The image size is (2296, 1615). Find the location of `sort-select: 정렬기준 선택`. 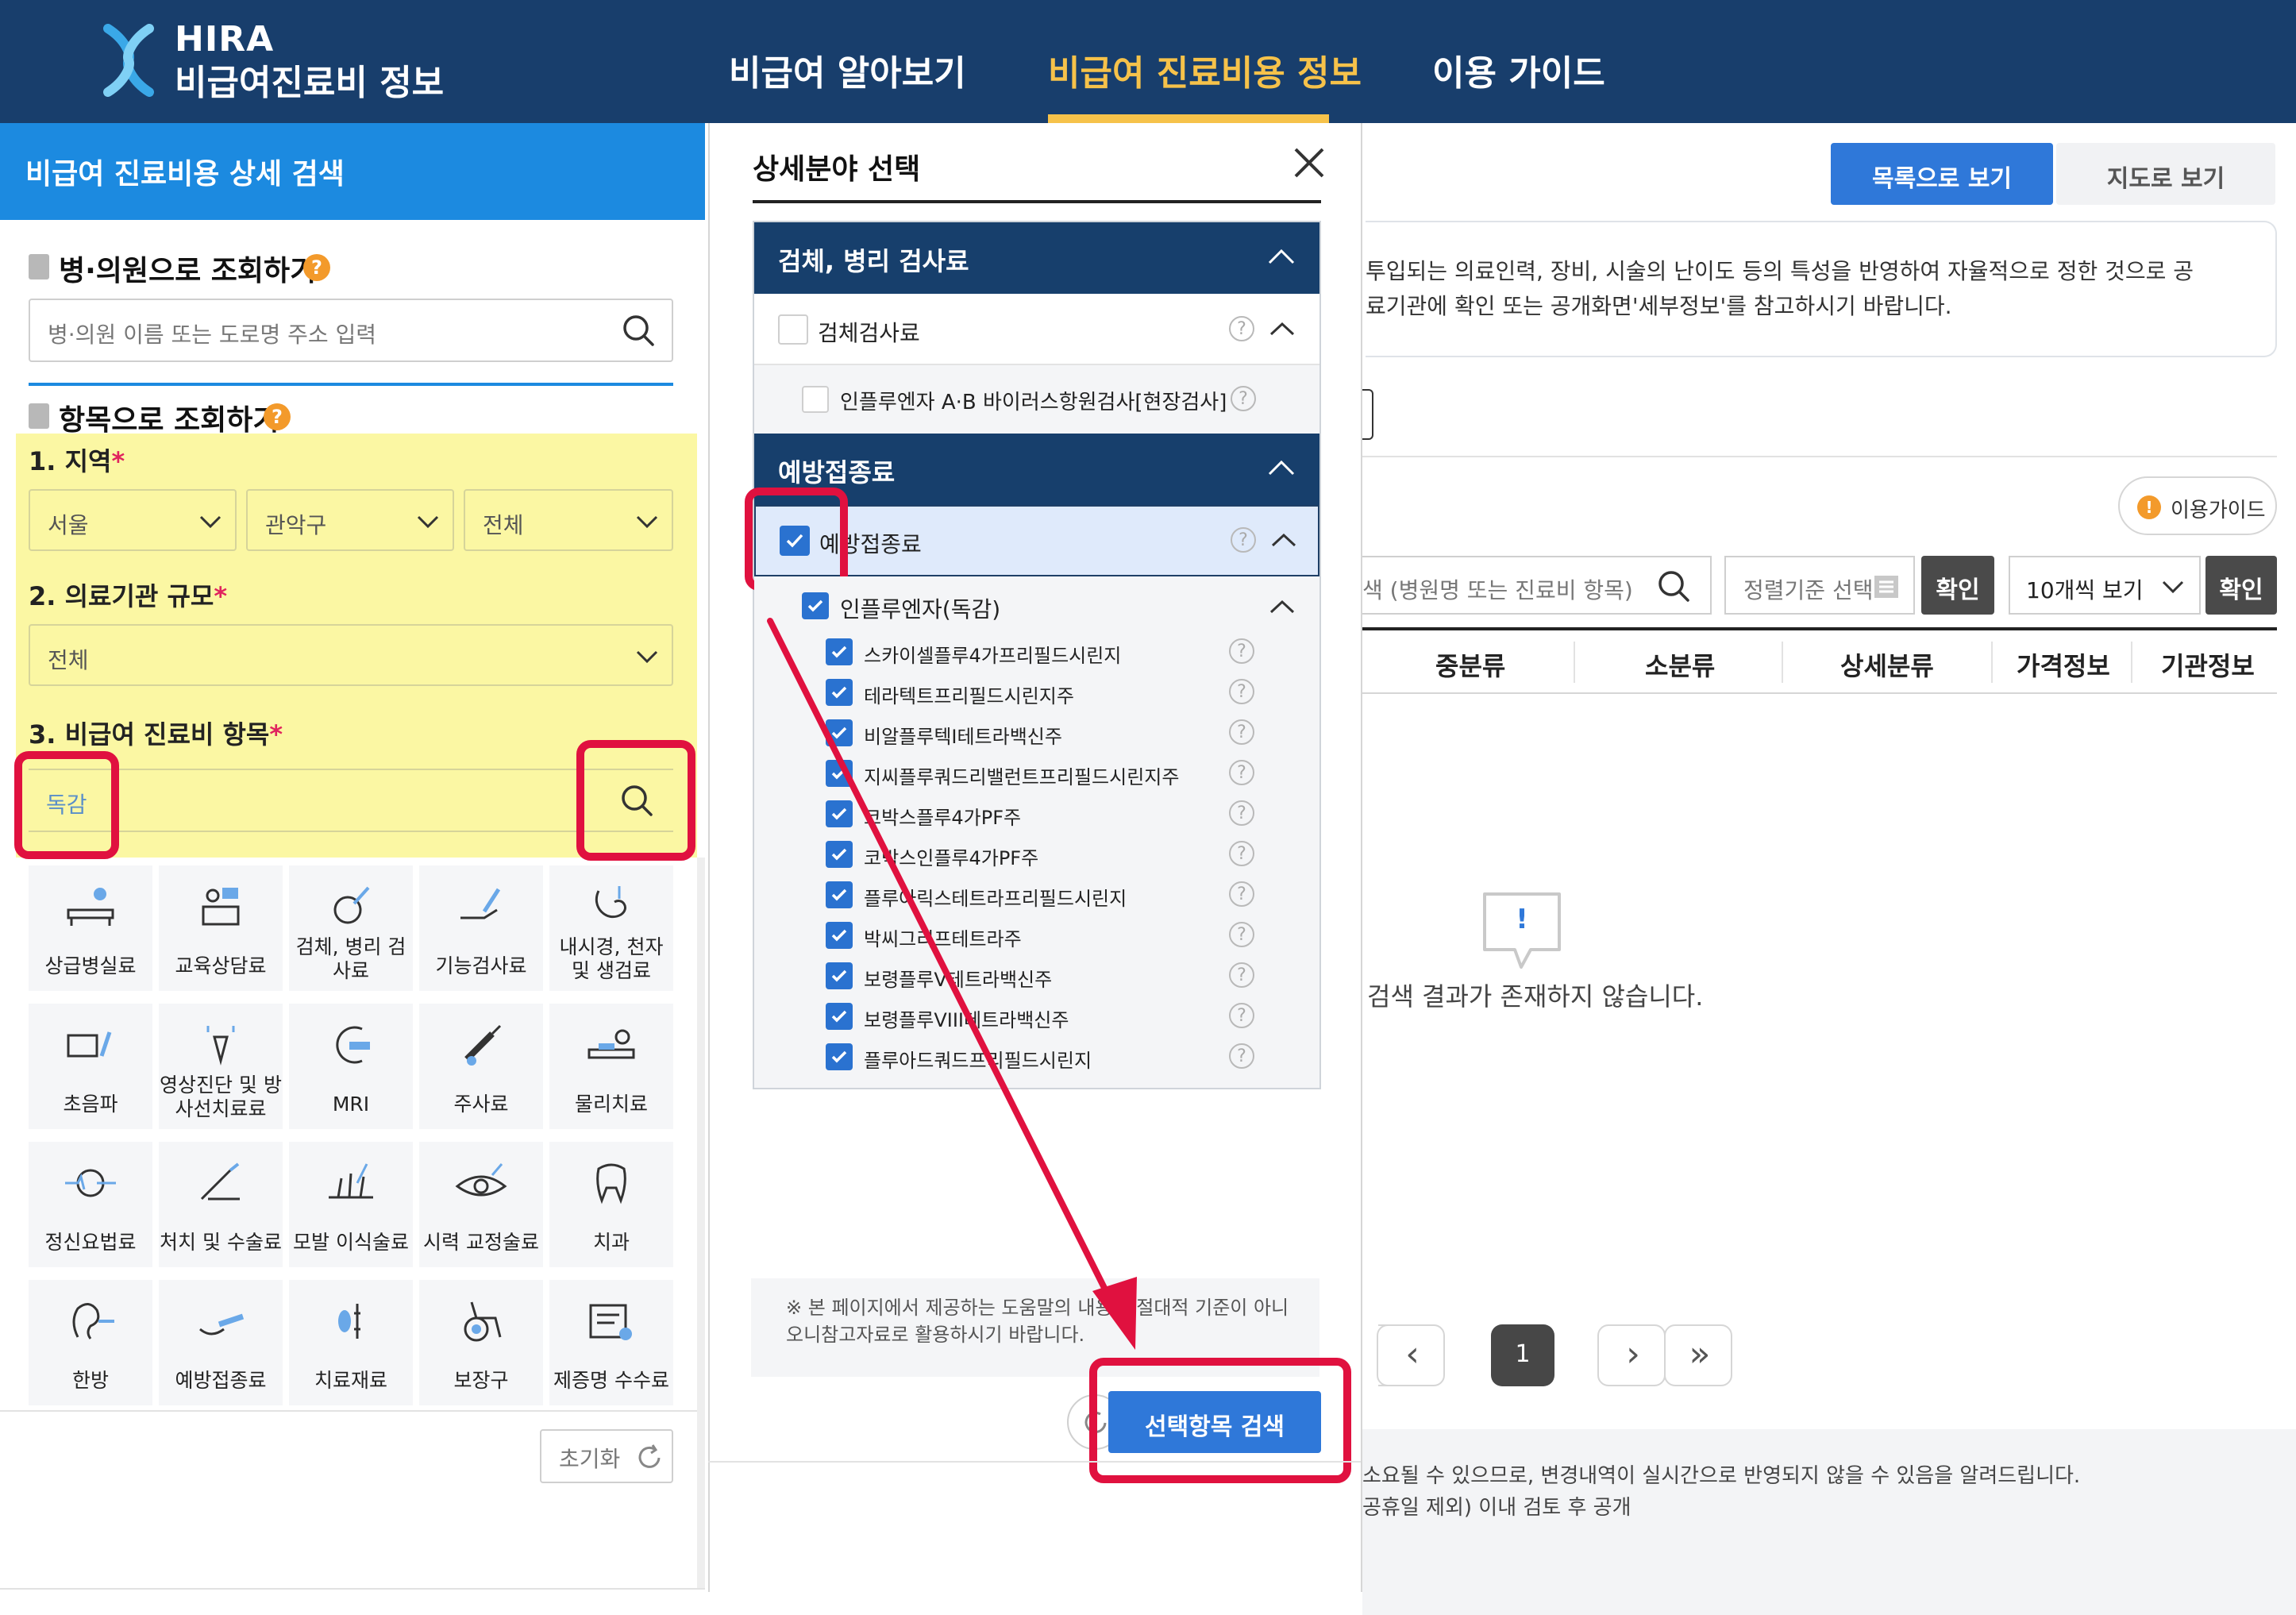

sort-select: 정렬기준 선택 is located at coordinates (1819, 585).